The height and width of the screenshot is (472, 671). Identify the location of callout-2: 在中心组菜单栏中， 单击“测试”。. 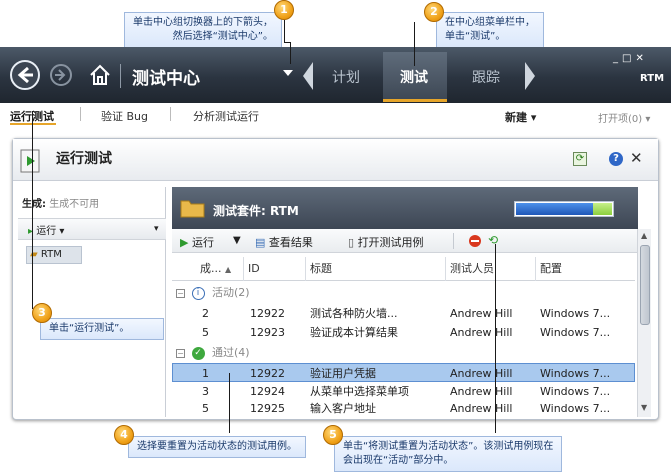
(490, 30).